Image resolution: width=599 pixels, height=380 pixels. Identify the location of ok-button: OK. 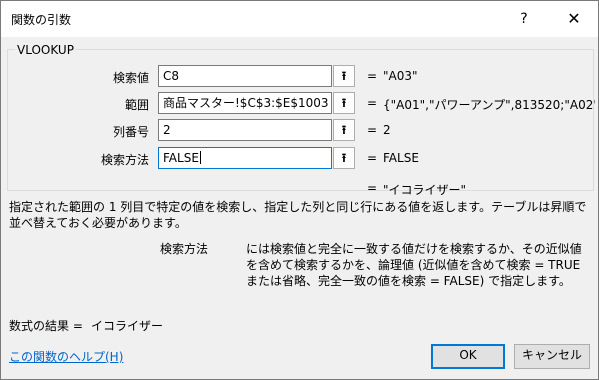
(468, 356).